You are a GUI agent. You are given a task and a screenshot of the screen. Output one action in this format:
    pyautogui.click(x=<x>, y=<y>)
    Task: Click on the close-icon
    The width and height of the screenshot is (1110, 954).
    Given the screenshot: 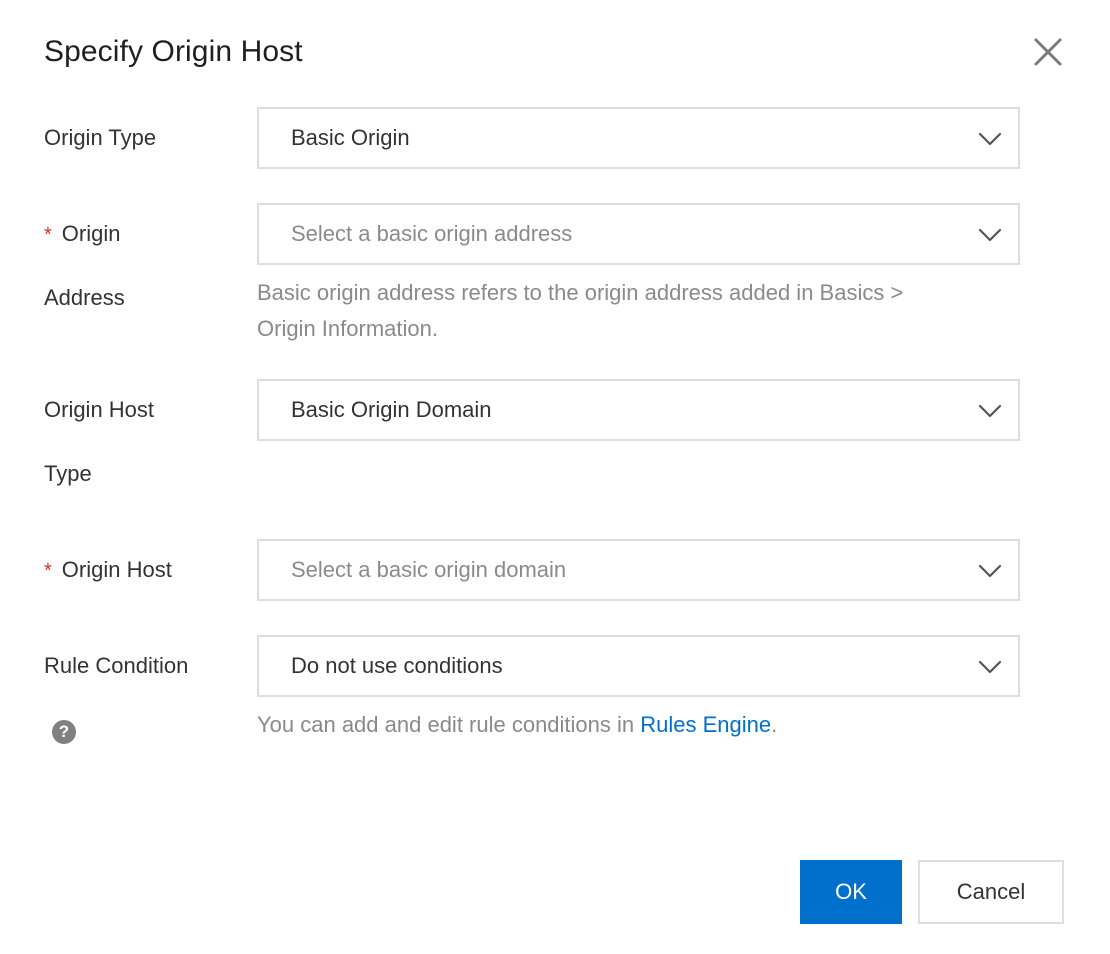 What is the action you would take?
    pyautogui.click(x=1048, y=52)
    